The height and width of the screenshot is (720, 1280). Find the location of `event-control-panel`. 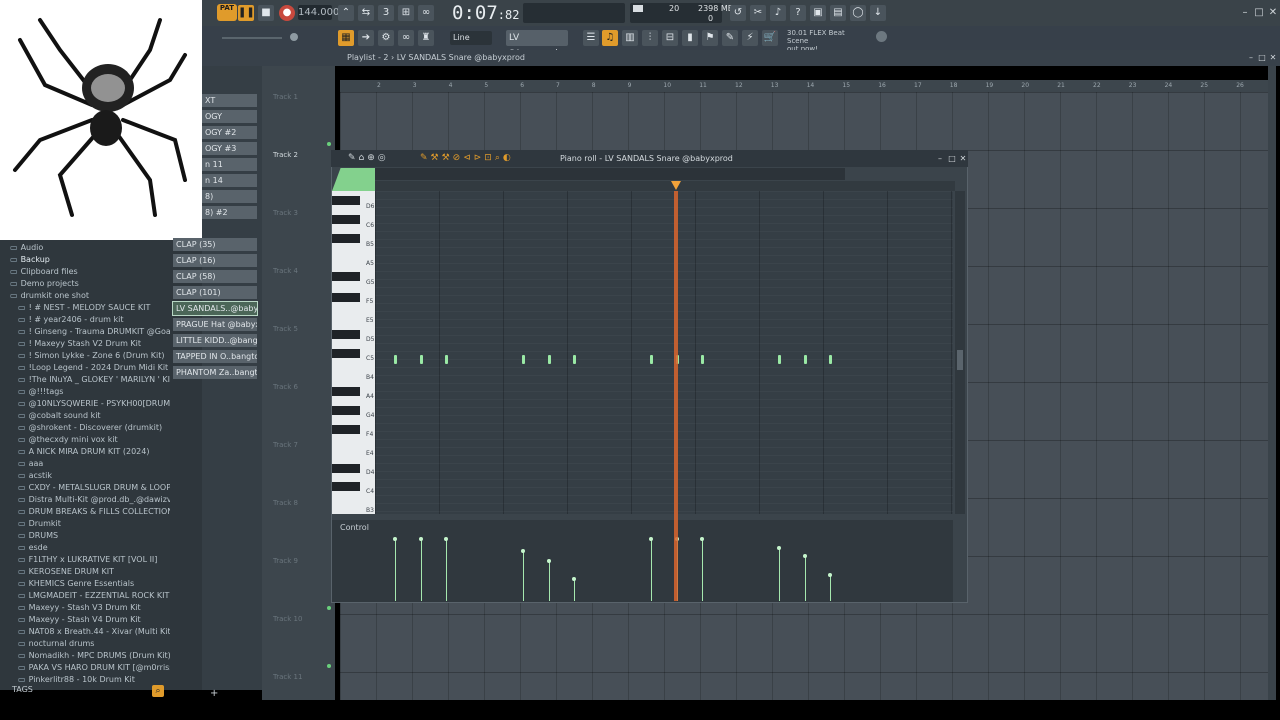

event-control-panel is located at coordinates (642, 561).